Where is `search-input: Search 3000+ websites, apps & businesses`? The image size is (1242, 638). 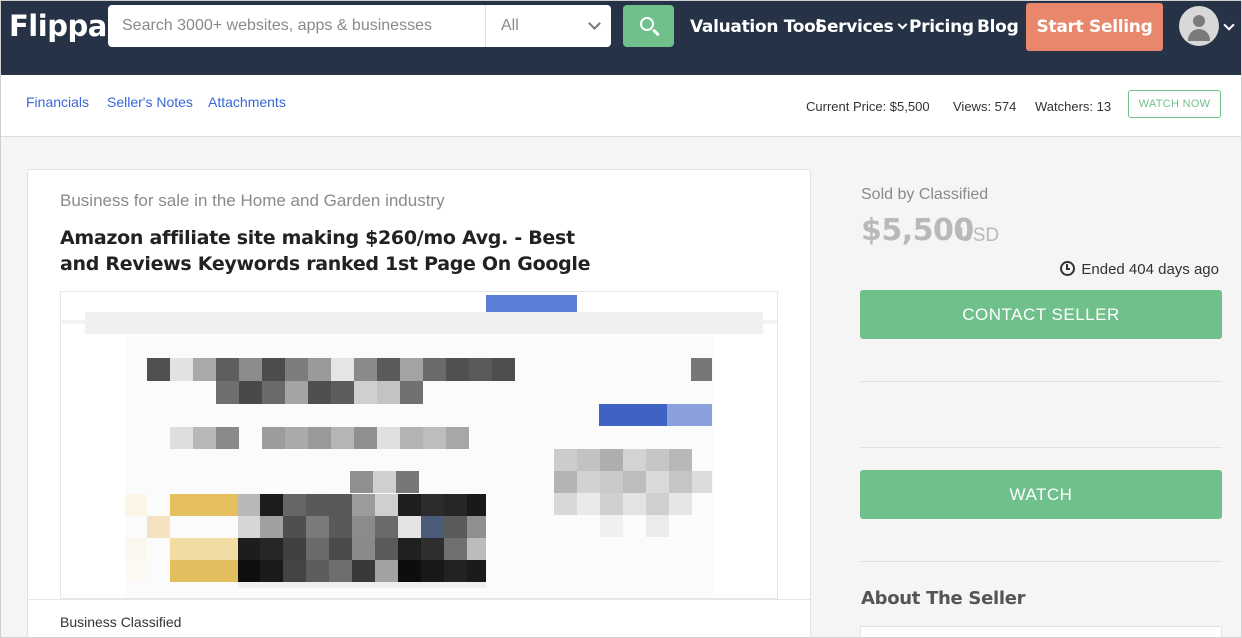
search-input: Search 3000+ websites, apps & businesses is located at coordinates (296, 26).